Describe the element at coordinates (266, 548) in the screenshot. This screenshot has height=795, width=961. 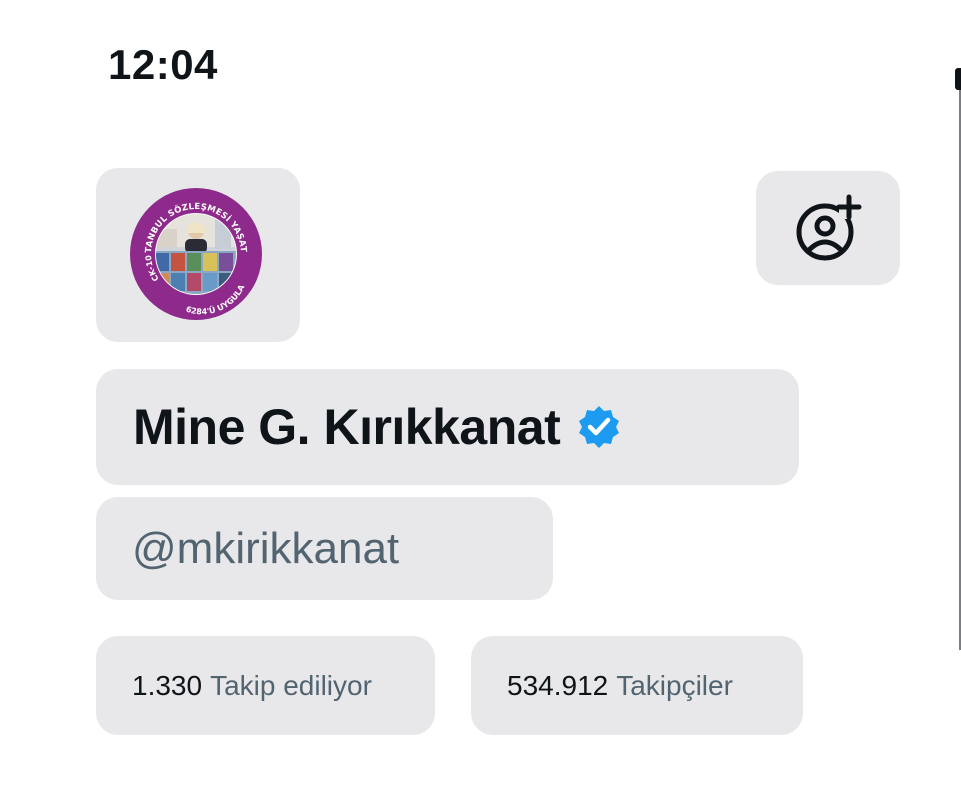
I see `username-handle: @mkirikkanat` at that location.